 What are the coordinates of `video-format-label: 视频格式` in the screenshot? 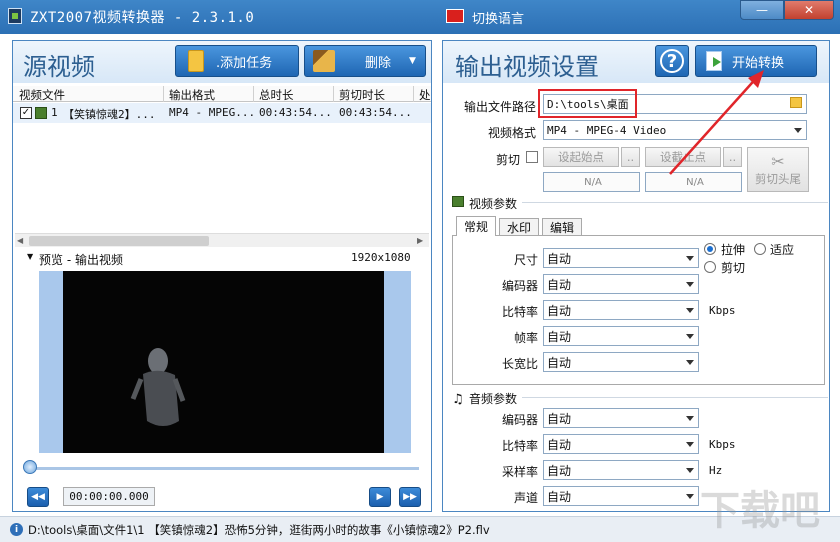 It's located at (512, 133).